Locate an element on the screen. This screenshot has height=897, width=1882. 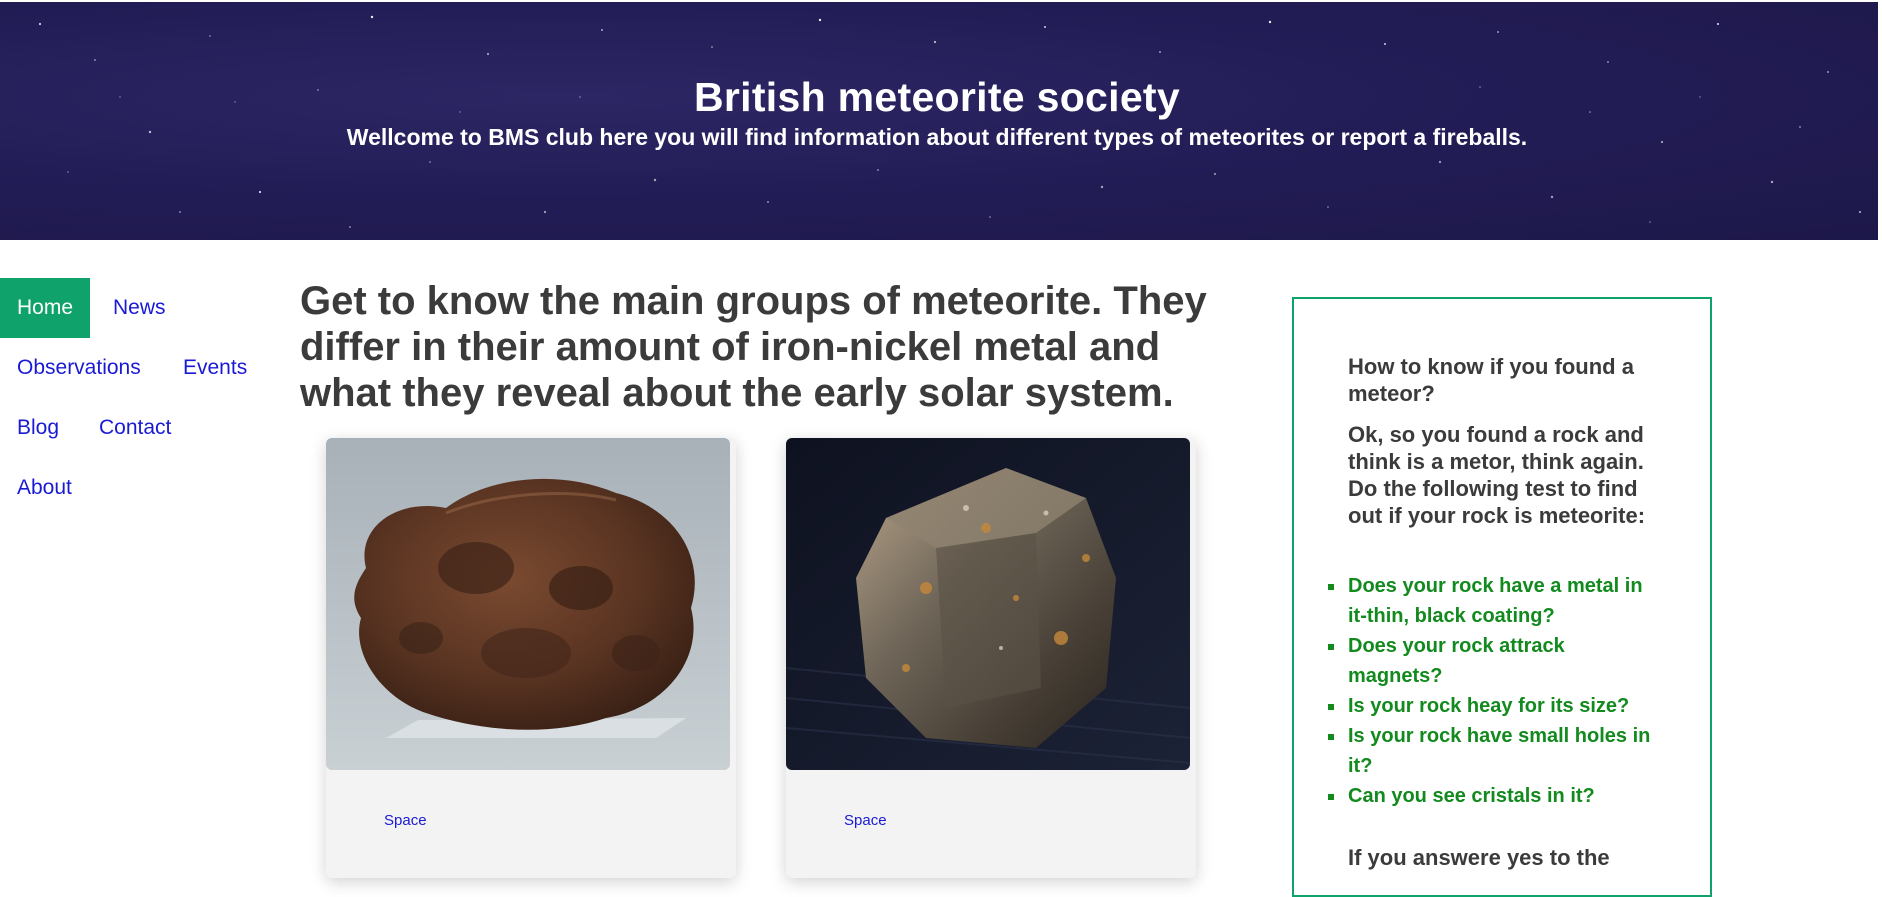
nav-item-events: Events is located at coordinates (215, 368).